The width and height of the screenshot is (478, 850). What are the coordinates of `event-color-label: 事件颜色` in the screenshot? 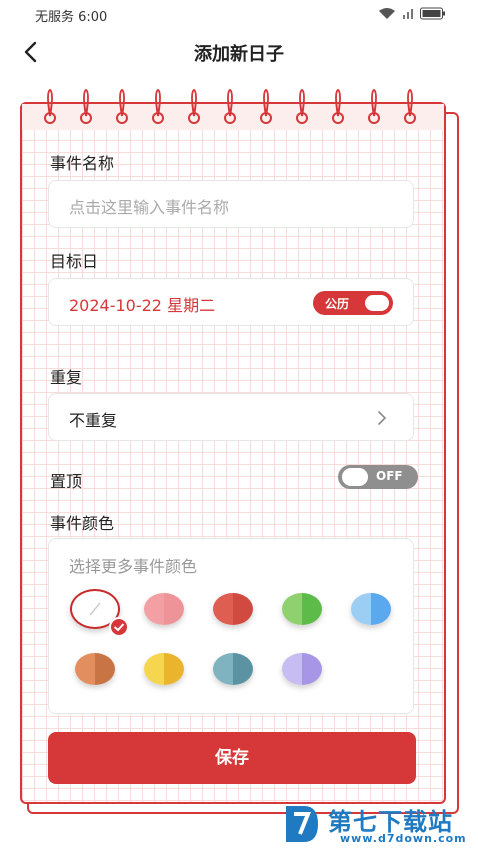 It's located at (82, 523).